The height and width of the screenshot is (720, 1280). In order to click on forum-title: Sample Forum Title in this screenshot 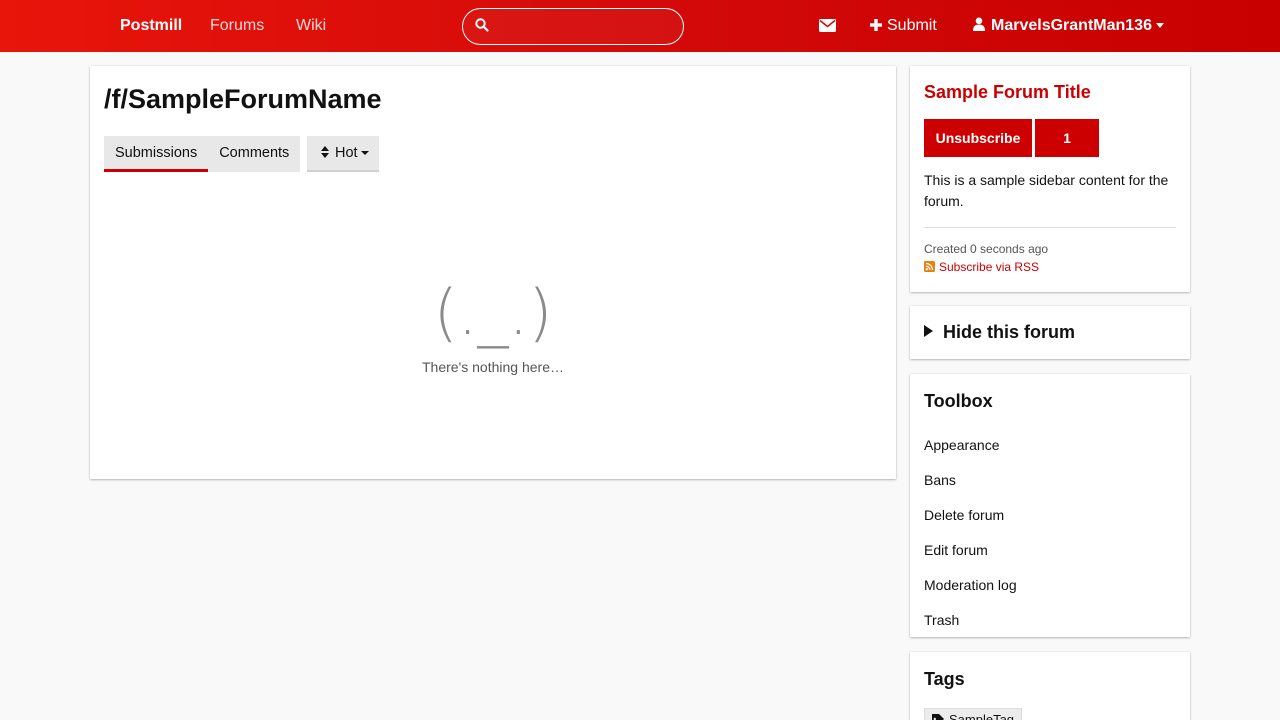, I will do `click(1007, 92)`.